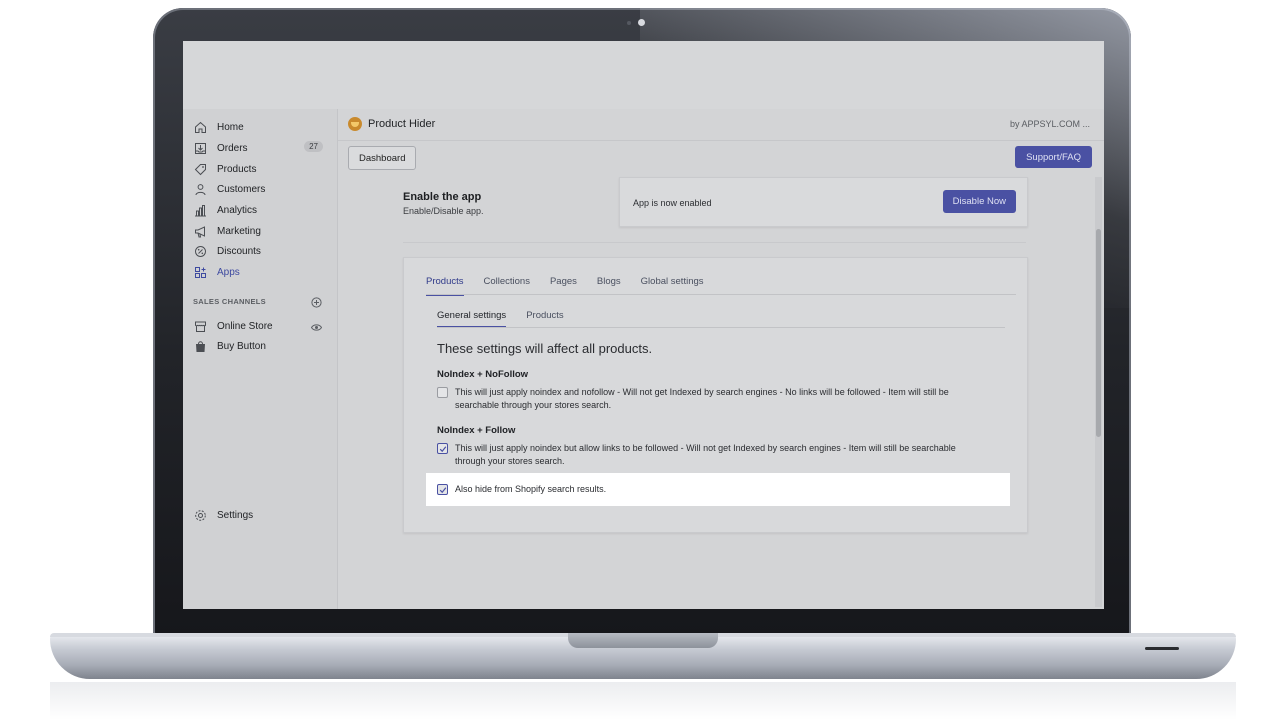 Image resolution: width=1280 pixels, height=720 pixels. Describe the element at coordinates (263, 148) in the screenshot. I see `sidebar-item-orders: Orders 27` at that location.